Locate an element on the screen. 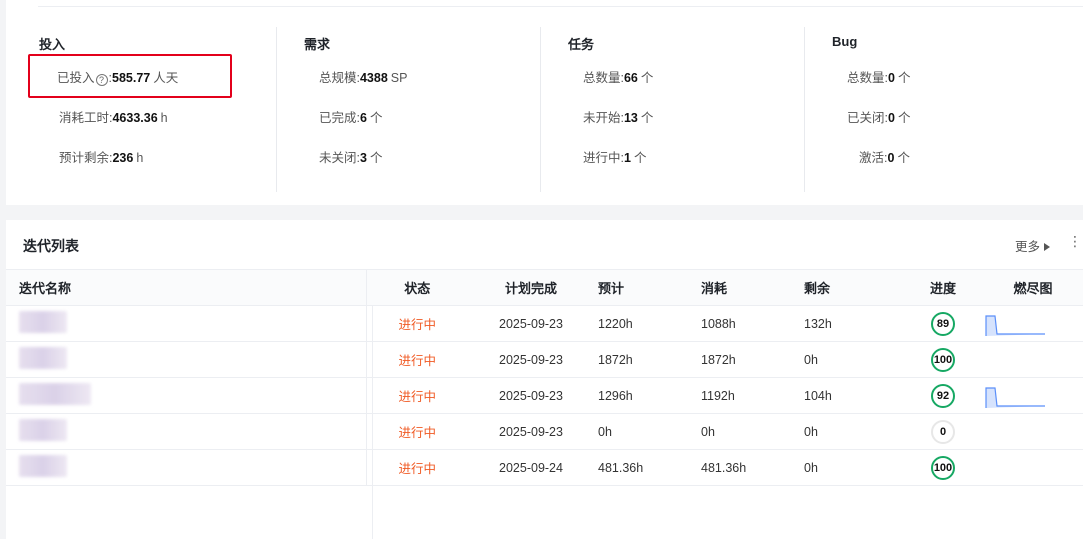  task-title: 任务 is located at coordinates (581, 44).